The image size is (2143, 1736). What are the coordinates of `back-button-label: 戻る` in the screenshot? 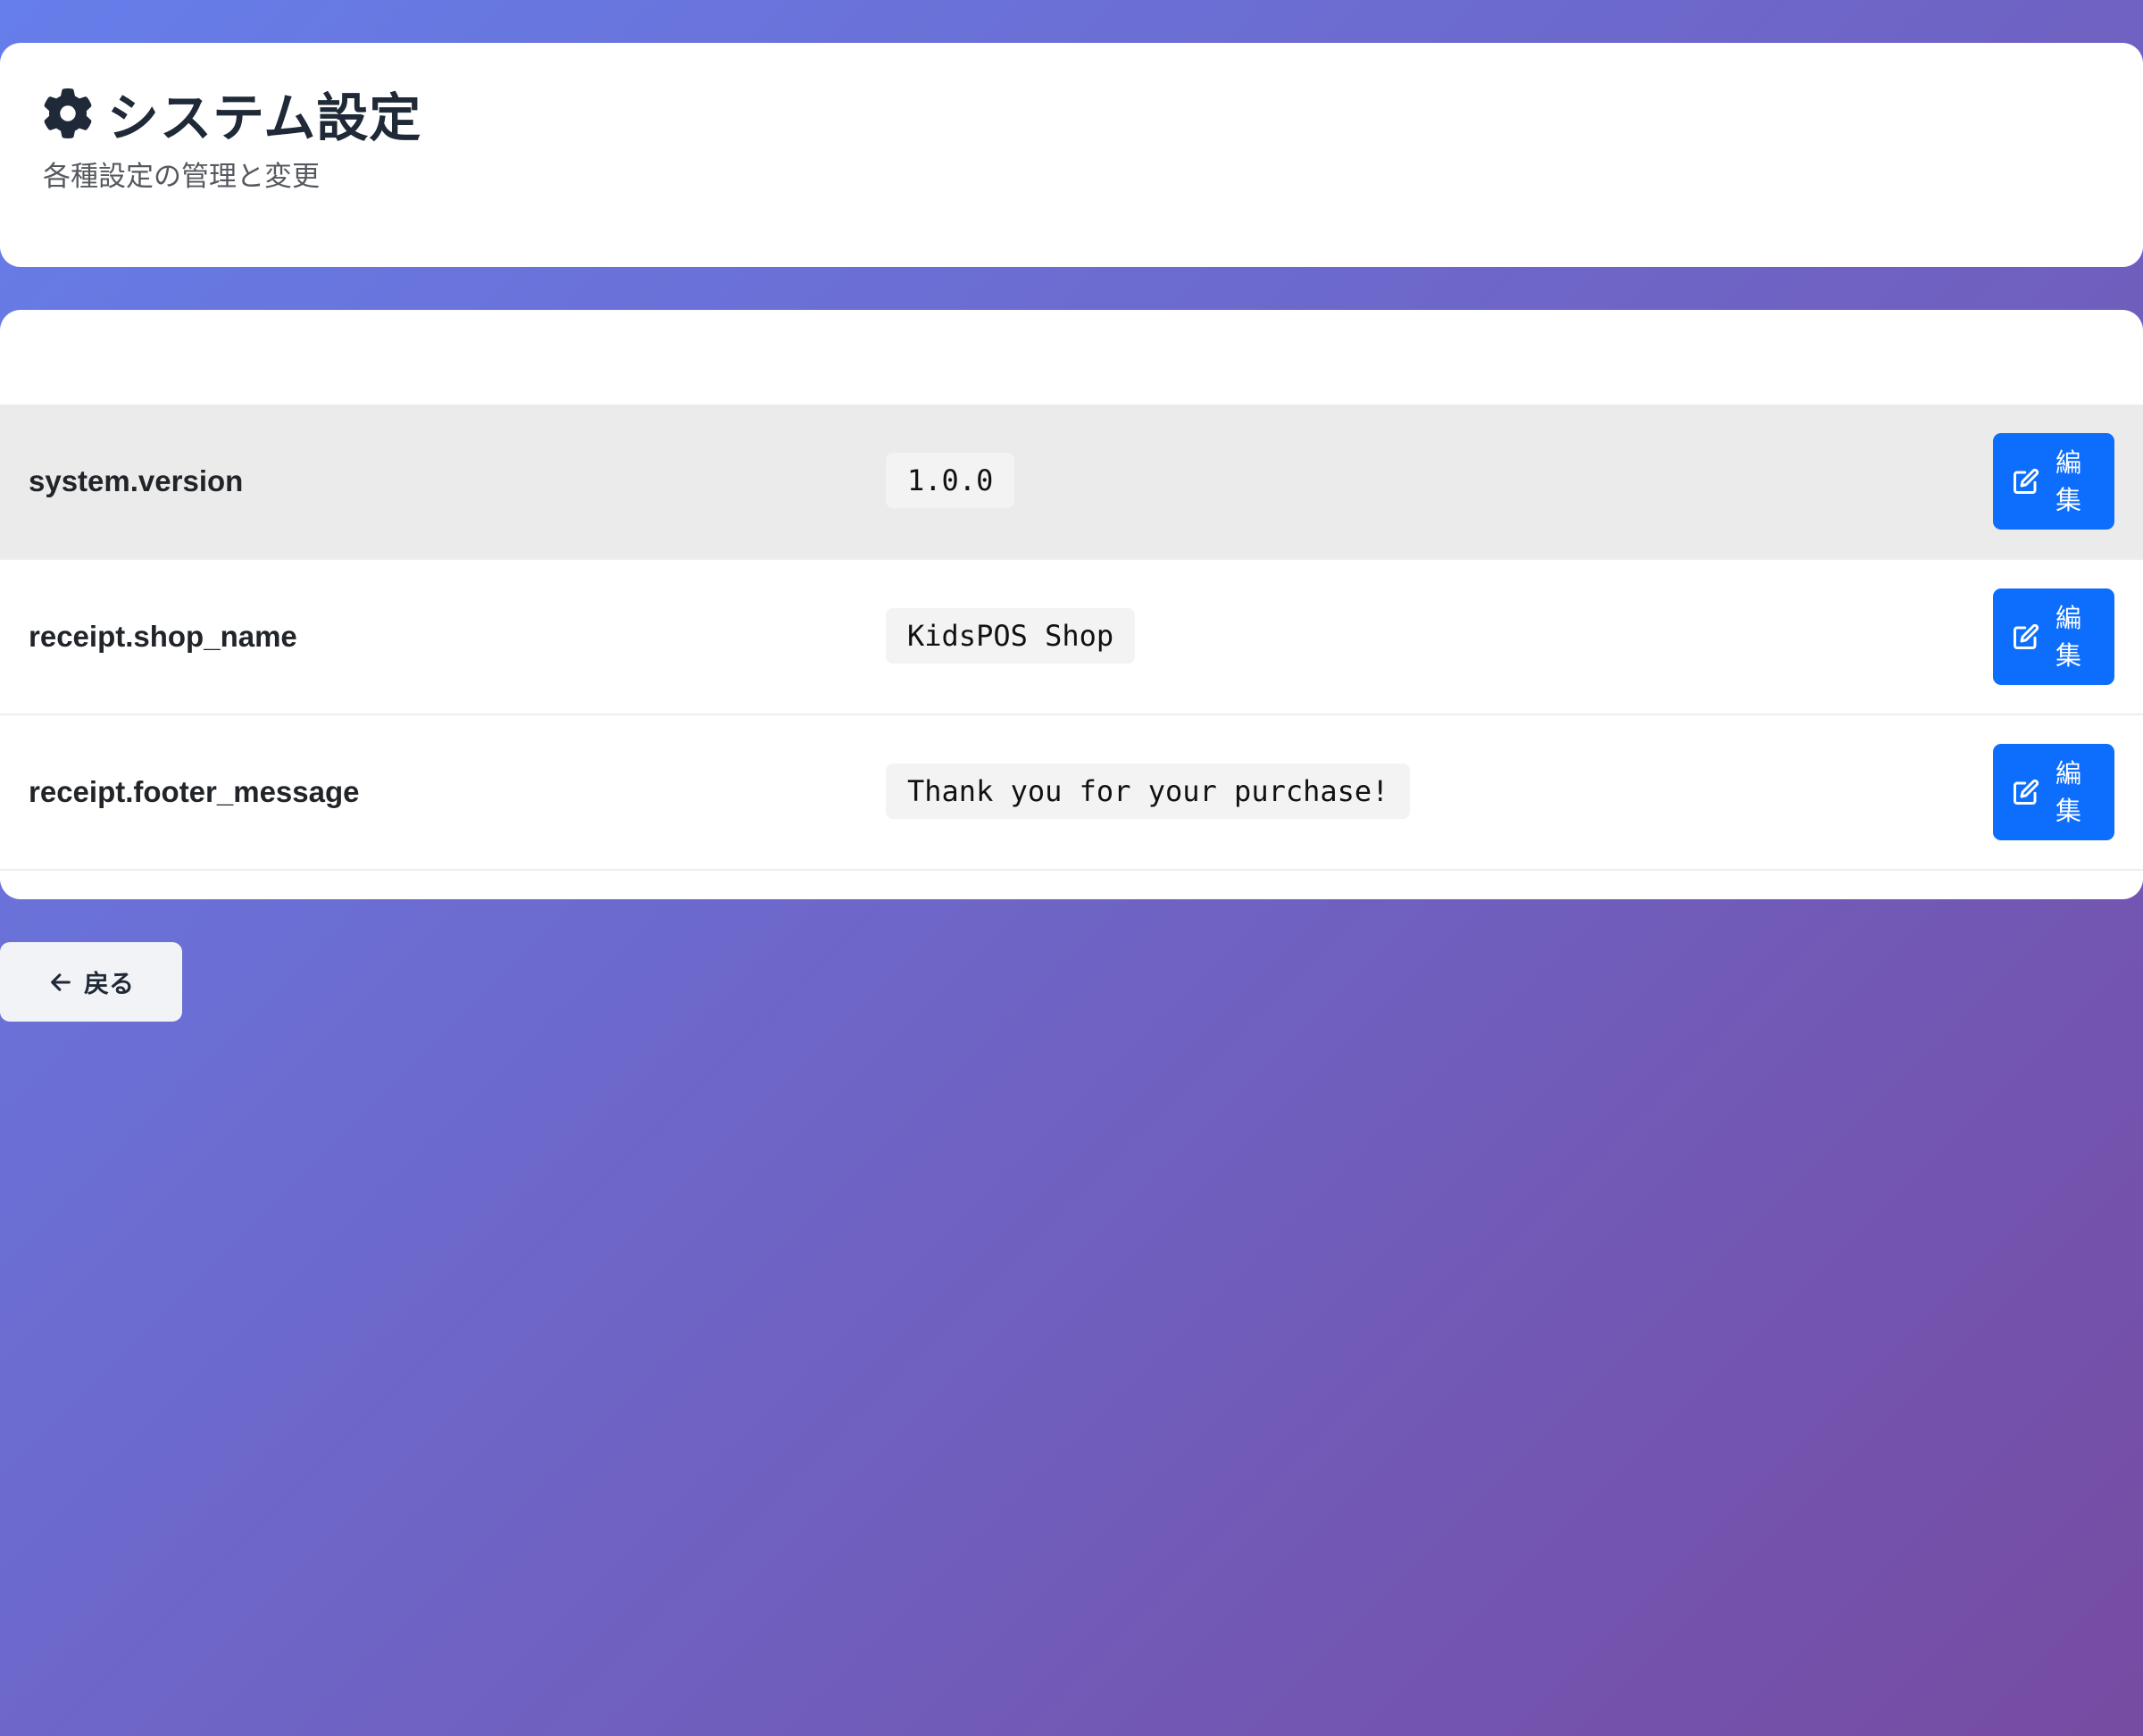 It's located at (108, 983).